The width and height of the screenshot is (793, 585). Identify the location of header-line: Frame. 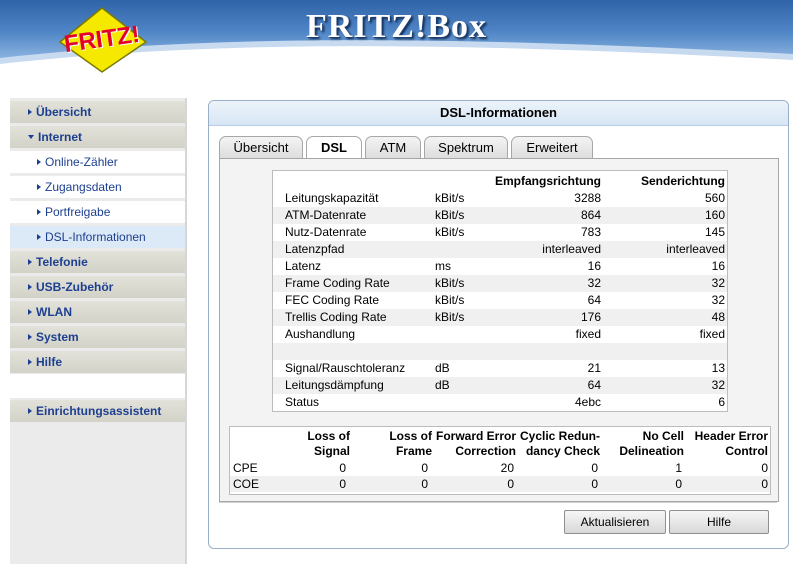
(413, 451).